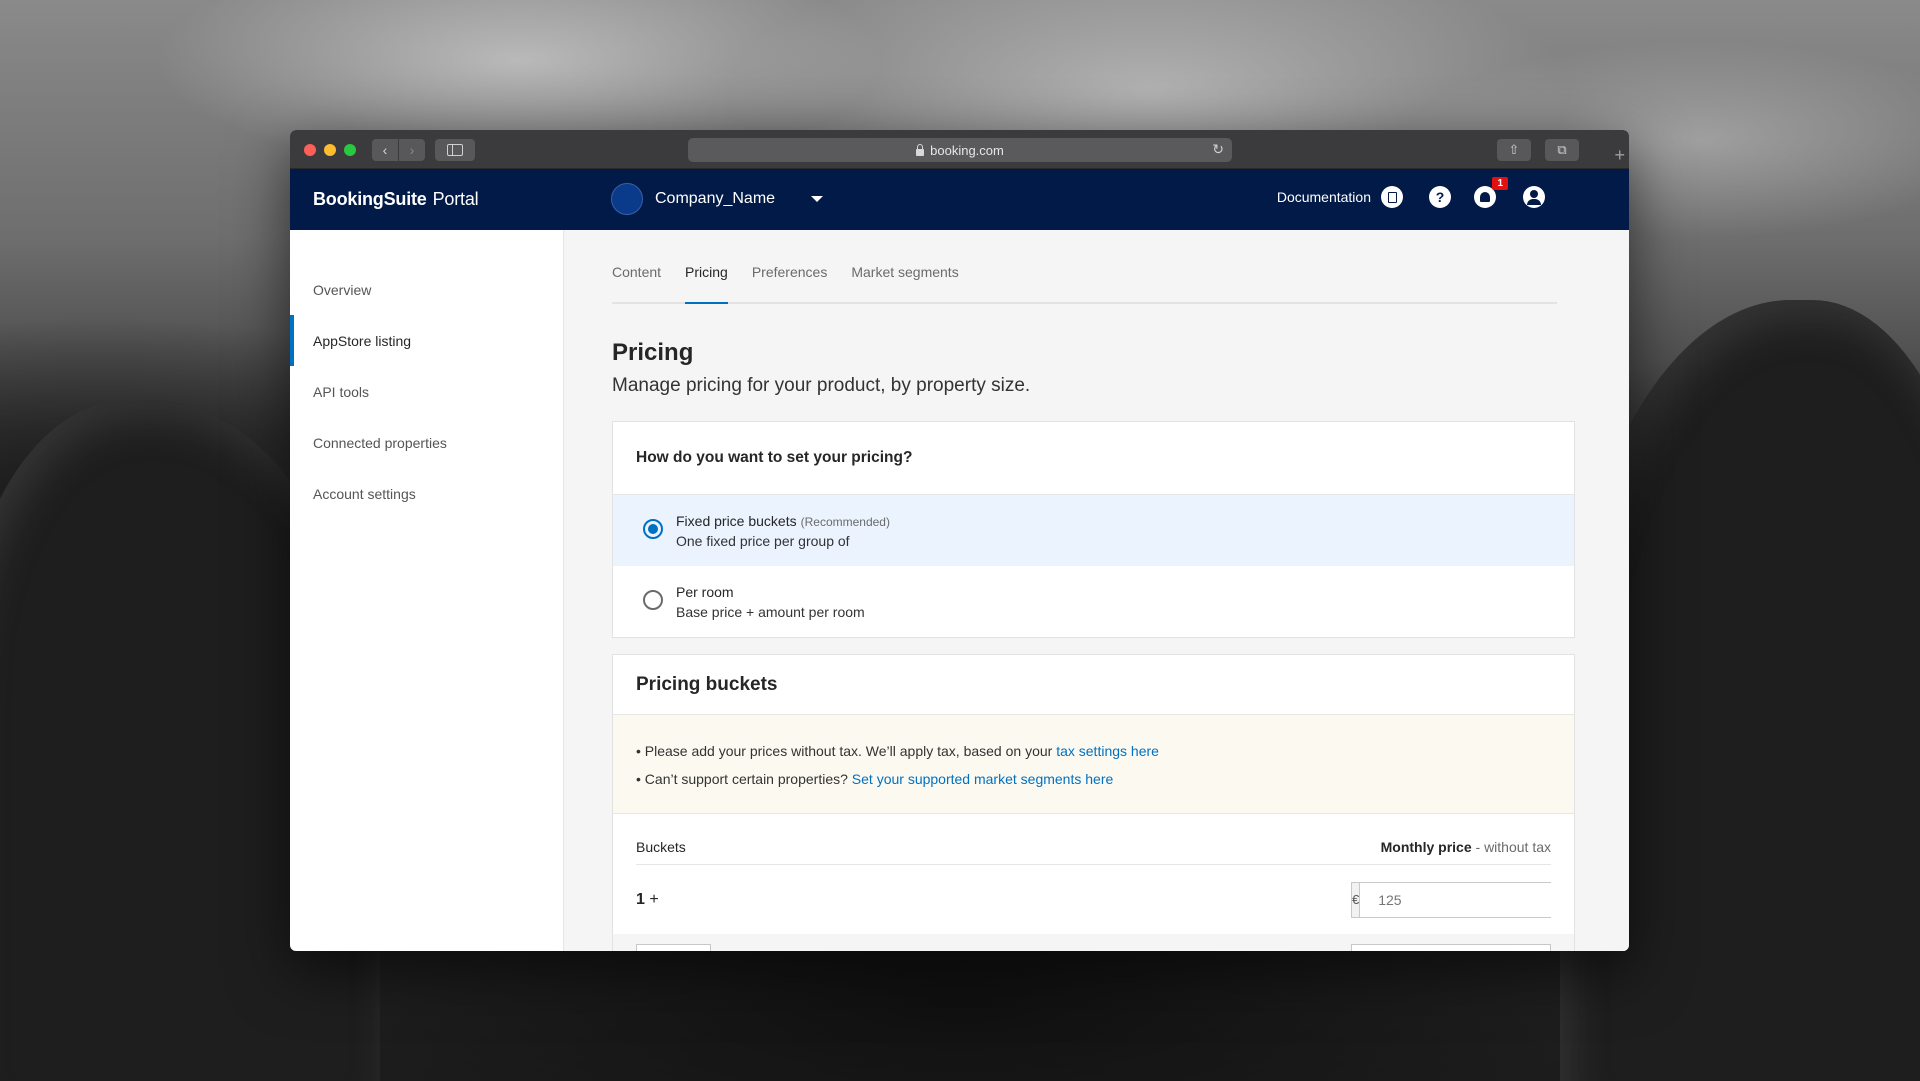  What do you see at coordinates (1356, 899) in the screenshot?
I see `currency-label: €` at bounding box center [1356, 899].